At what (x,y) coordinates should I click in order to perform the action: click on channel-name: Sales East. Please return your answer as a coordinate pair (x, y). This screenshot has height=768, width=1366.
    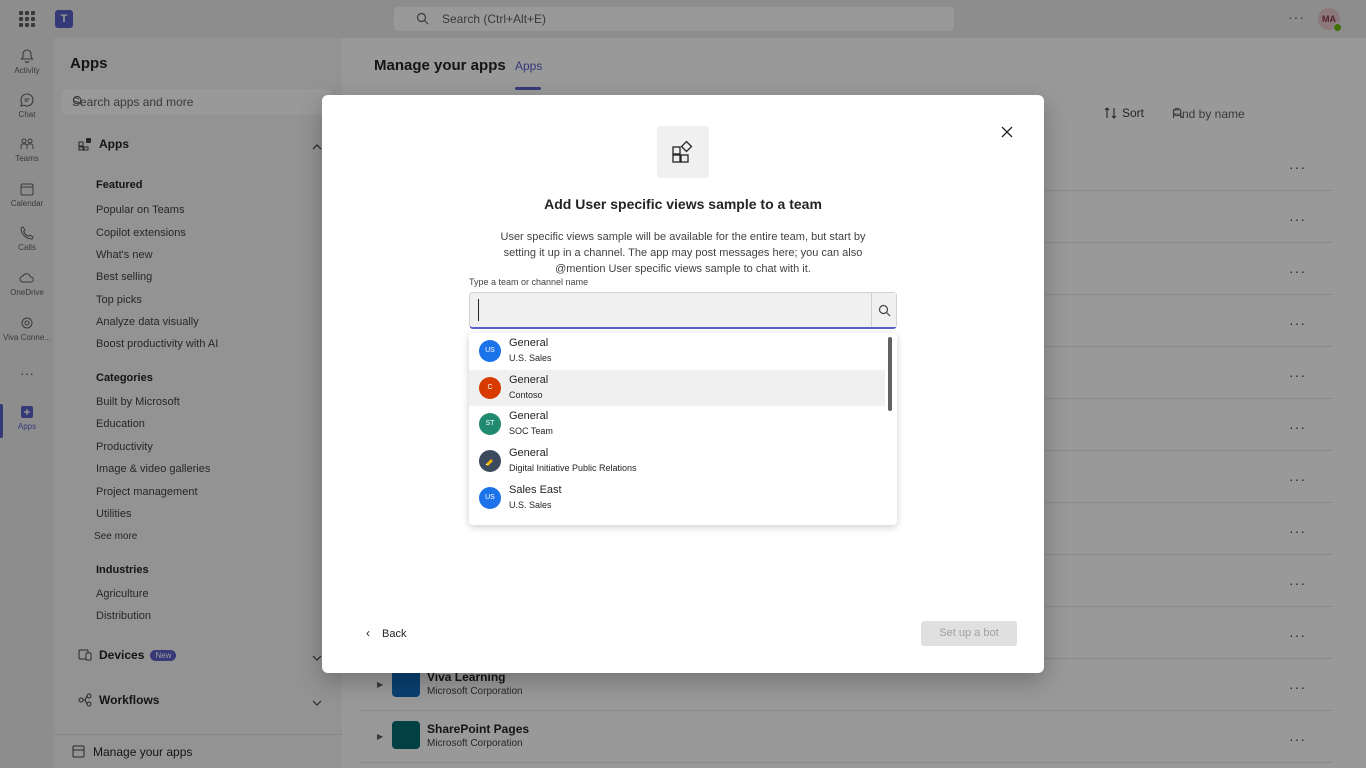
    Looking at the image, I should click on (535, 490).